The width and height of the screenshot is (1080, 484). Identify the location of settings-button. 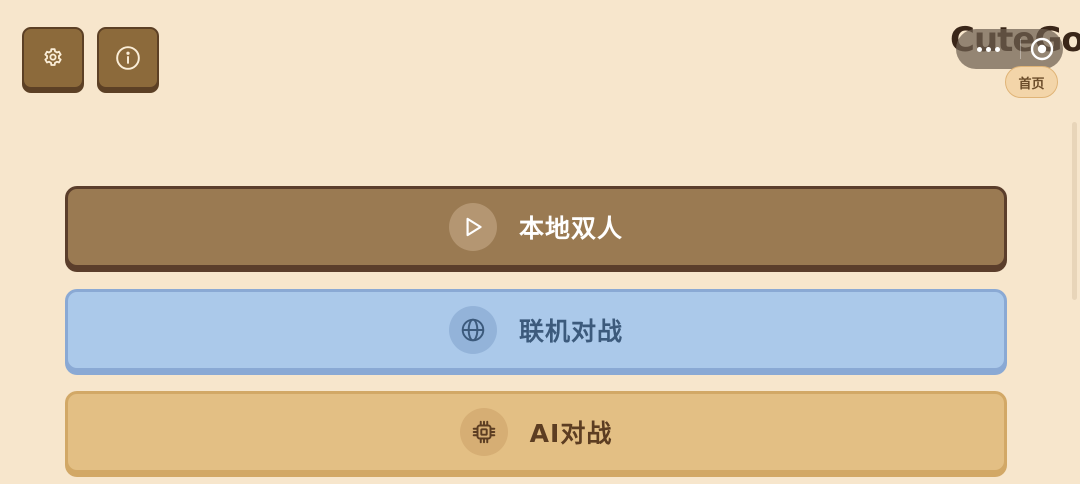
(53, 58).